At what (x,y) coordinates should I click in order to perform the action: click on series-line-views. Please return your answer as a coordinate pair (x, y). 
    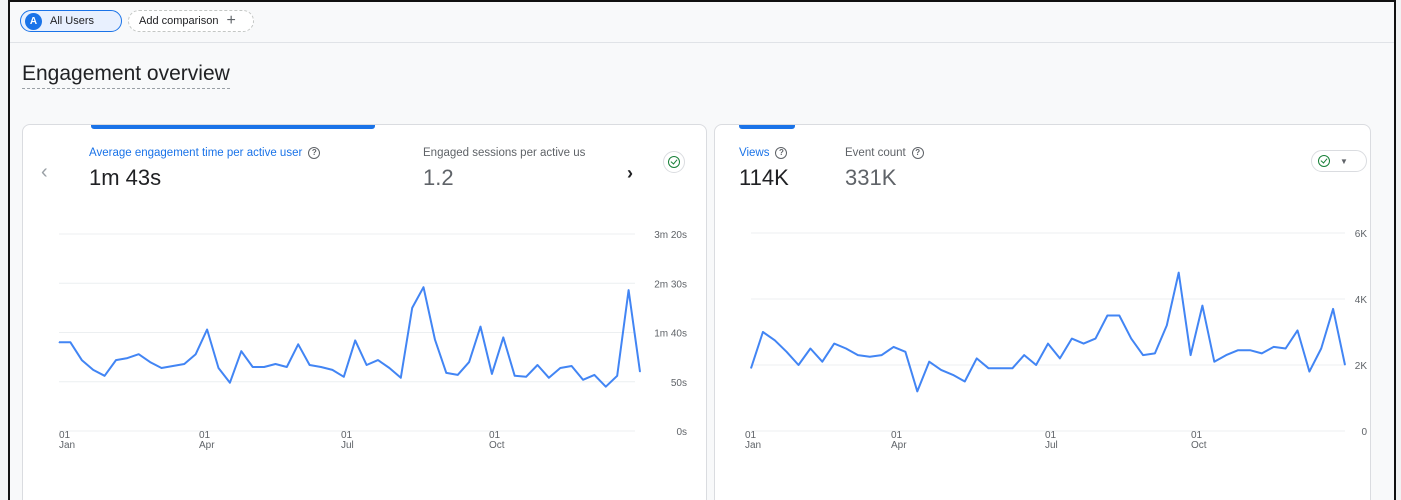
    Looking at the image, I should click on (1048, 332).